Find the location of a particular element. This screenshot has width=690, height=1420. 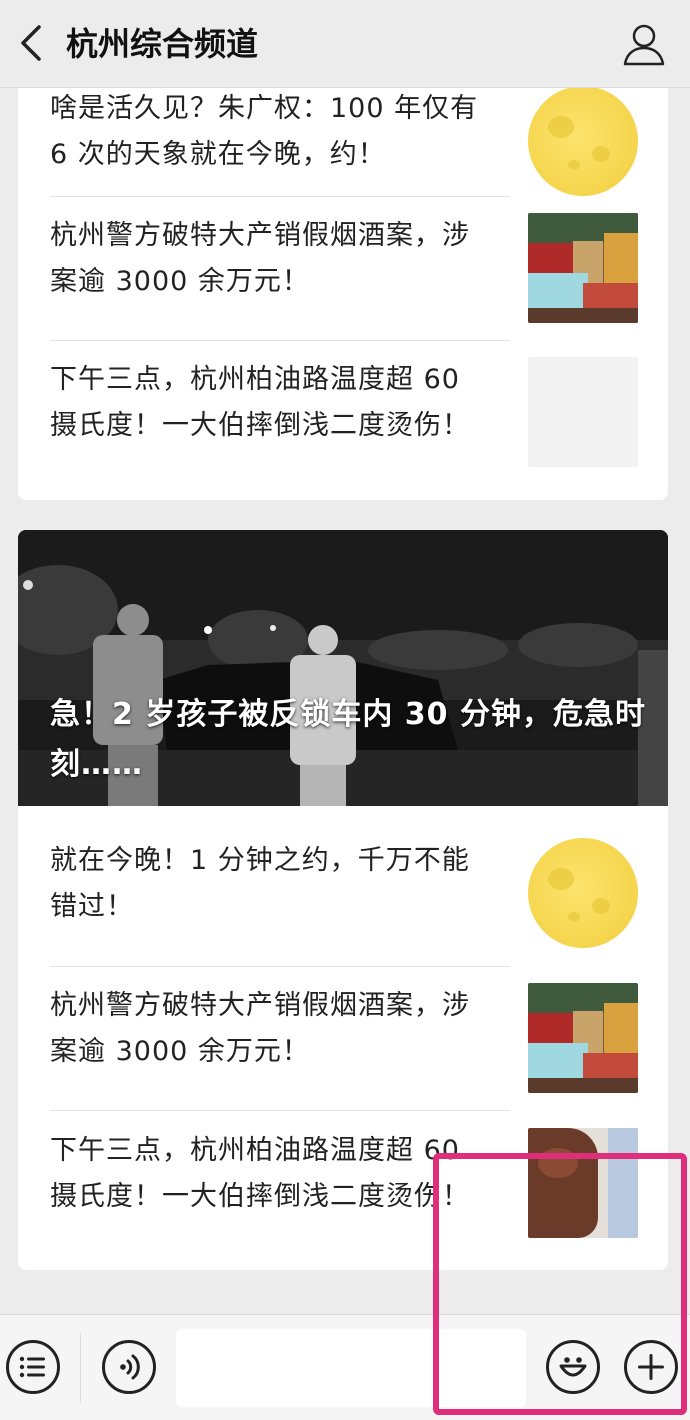

article-title: 就在今晚！1 分钟之约，千万不能错过！ is located at coordinates (260, 883).